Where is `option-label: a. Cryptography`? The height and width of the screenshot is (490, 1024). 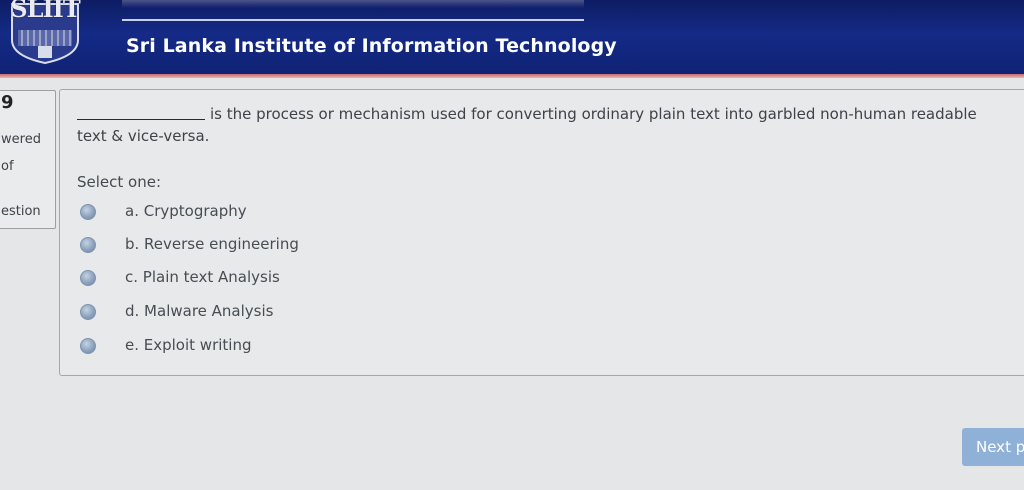
option-label: a. Cryptography is located at coordinates (186, 211).